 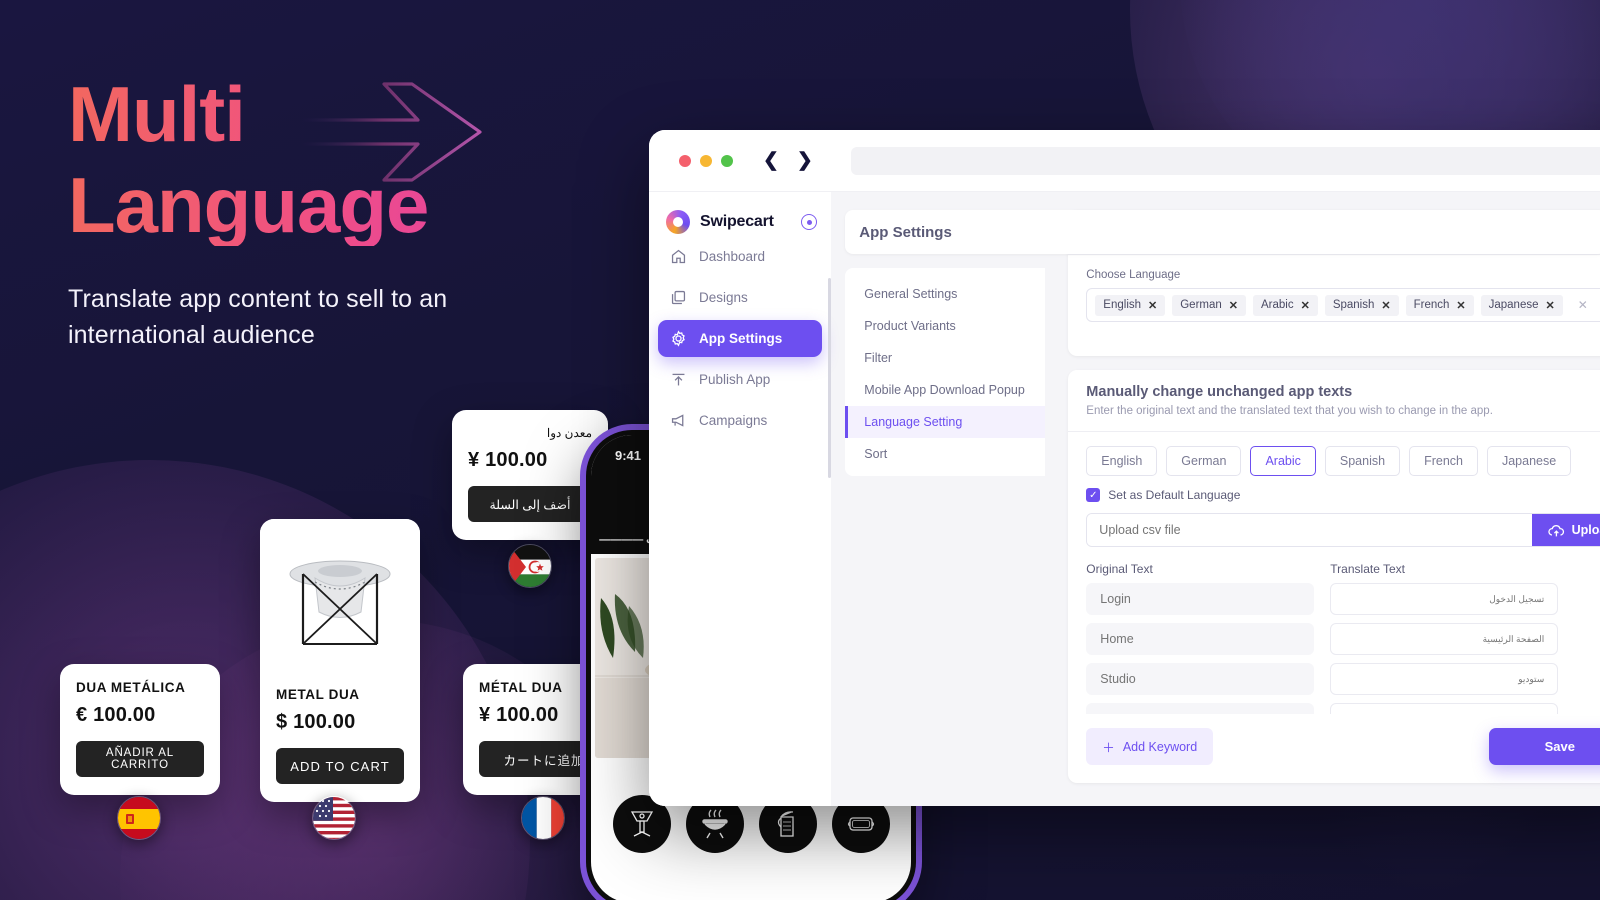 What do you see at coordinates (830, 378) in the screenshot?
I see `sidebar-scrollbar` at bounding box center [830, 378].